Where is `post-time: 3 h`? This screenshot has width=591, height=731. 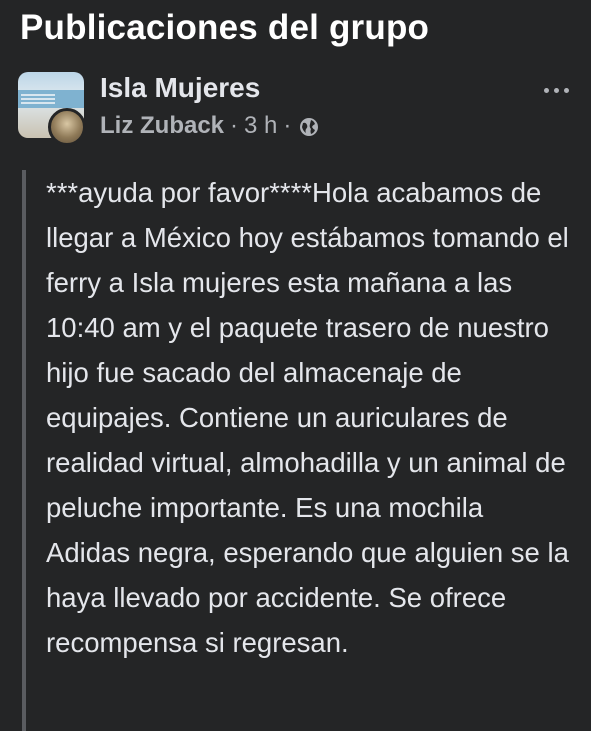 post-time: 3 h is located at coordinates (260, 126).